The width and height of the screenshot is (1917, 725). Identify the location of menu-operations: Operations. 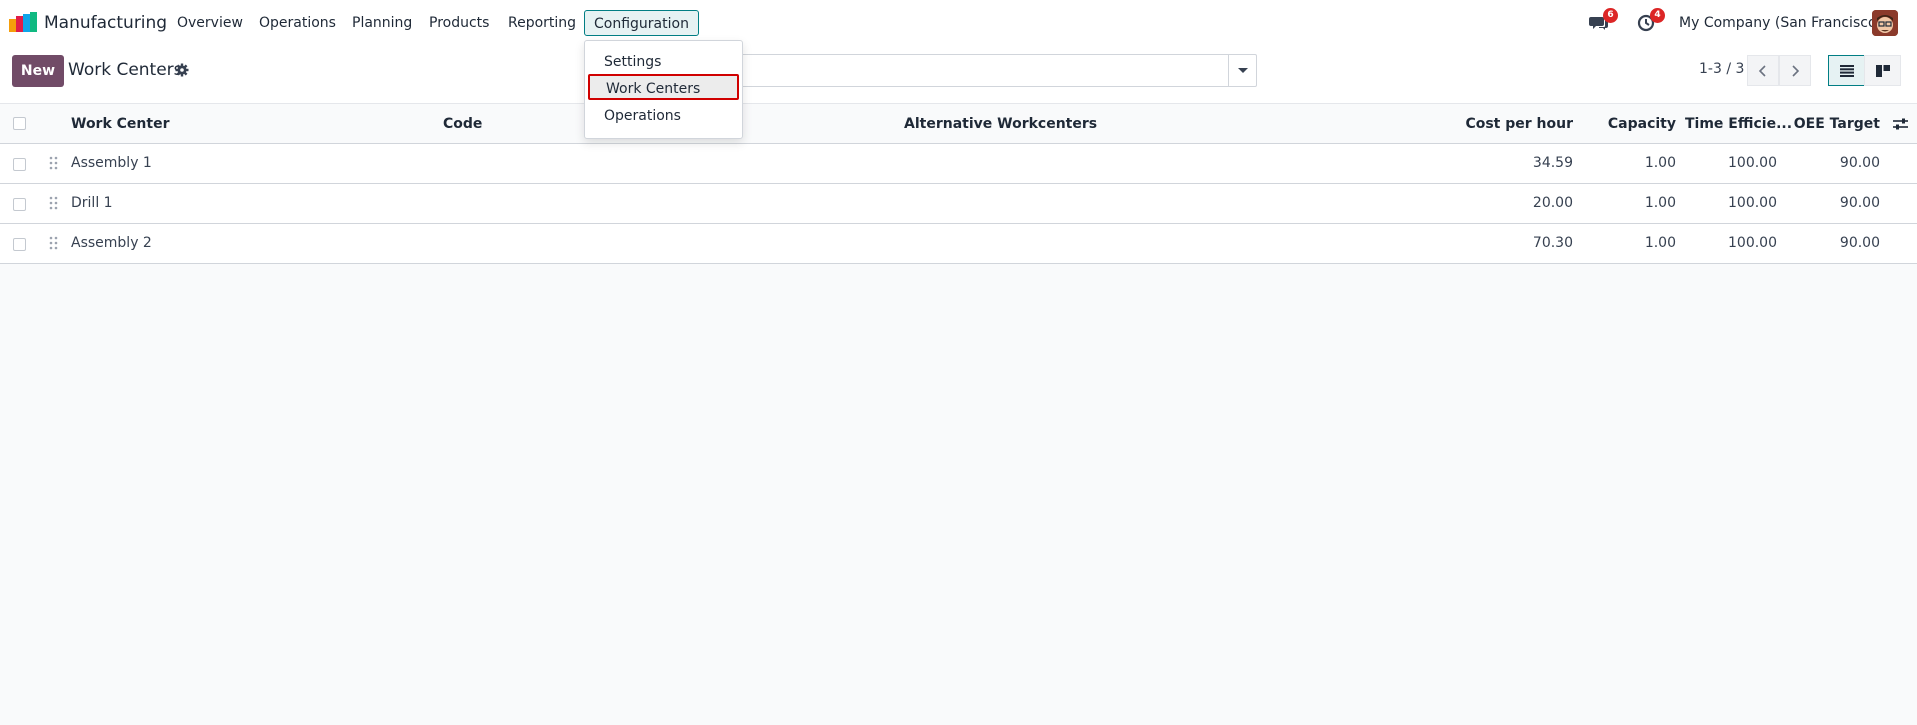
(297, 23).